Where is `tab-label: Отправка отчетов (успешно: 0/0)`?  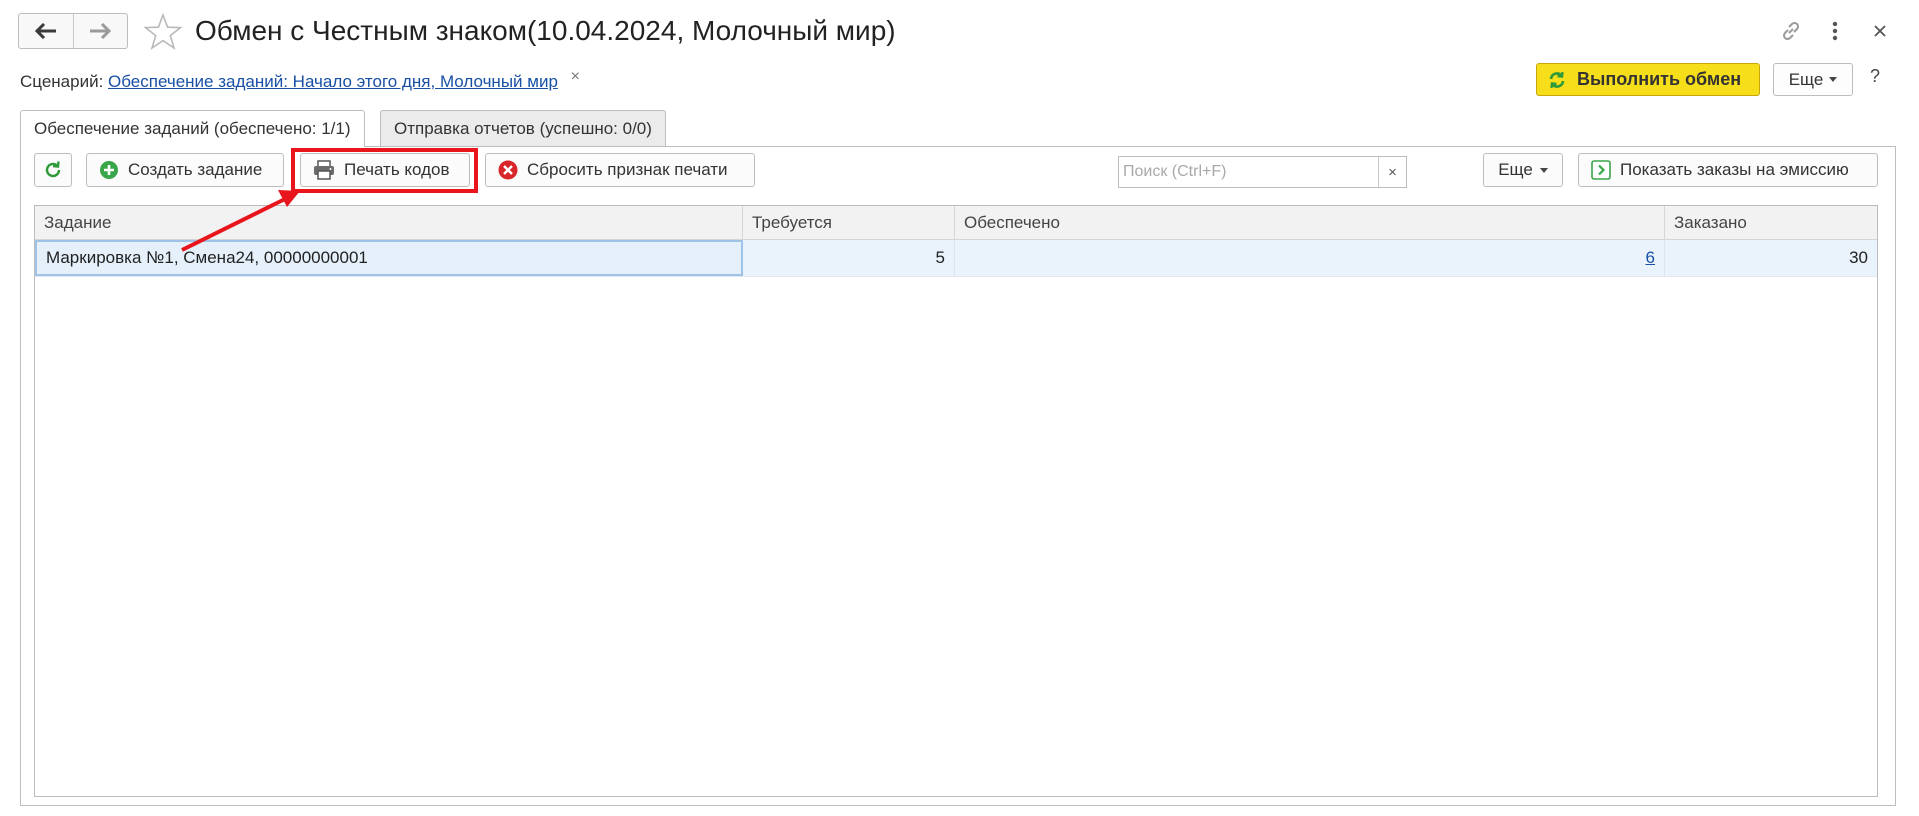
tab-label: Отправка отчетов (успешно: 0/0) is located at coordinates (523, 128).